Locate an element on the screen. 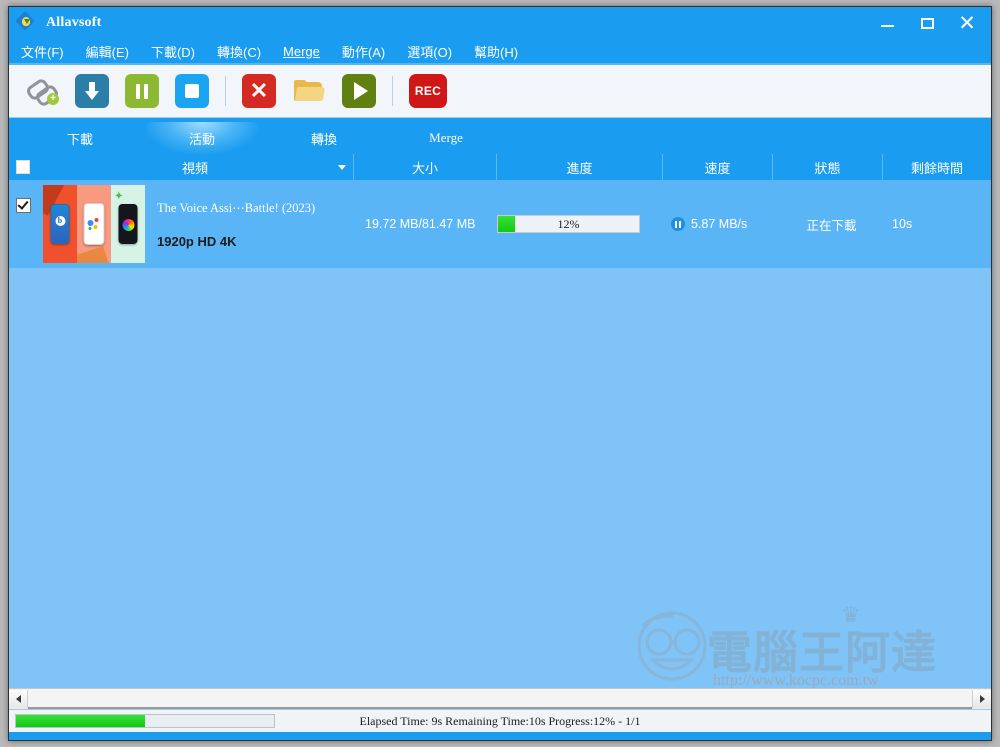 The width and height of the screenshot is (1000, 747). stop-icon is located at coordinates (192, 91).